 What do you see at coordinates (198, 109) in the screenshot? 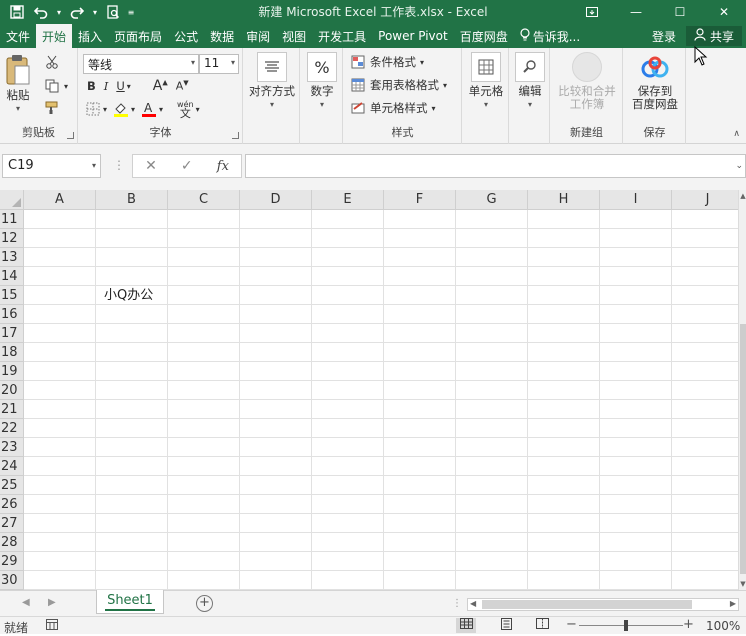
I see `phonetic-dropdown-icon: ▾` at bounding box center [198, 109].